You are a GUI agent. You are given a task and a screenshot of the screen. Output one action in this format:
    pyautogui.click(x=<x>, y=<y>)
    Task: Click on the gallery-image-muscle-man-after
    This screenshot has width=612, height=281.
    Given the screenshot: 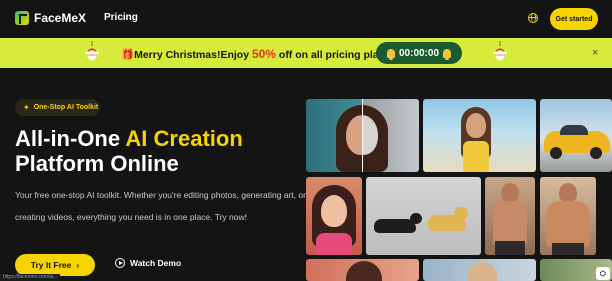 What is the action you would take?
    pyautogui.click(x=568, y=216)
    